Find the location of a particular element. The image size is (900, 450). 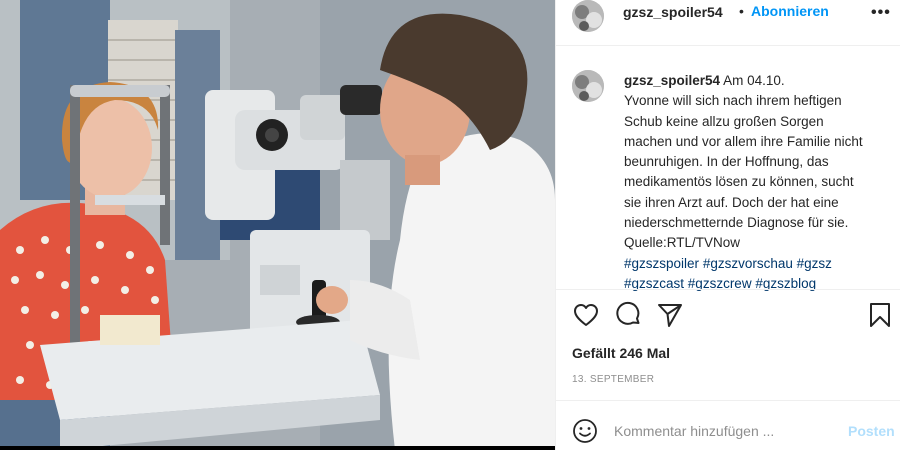

action-bar is located at coordinates (728, 315).